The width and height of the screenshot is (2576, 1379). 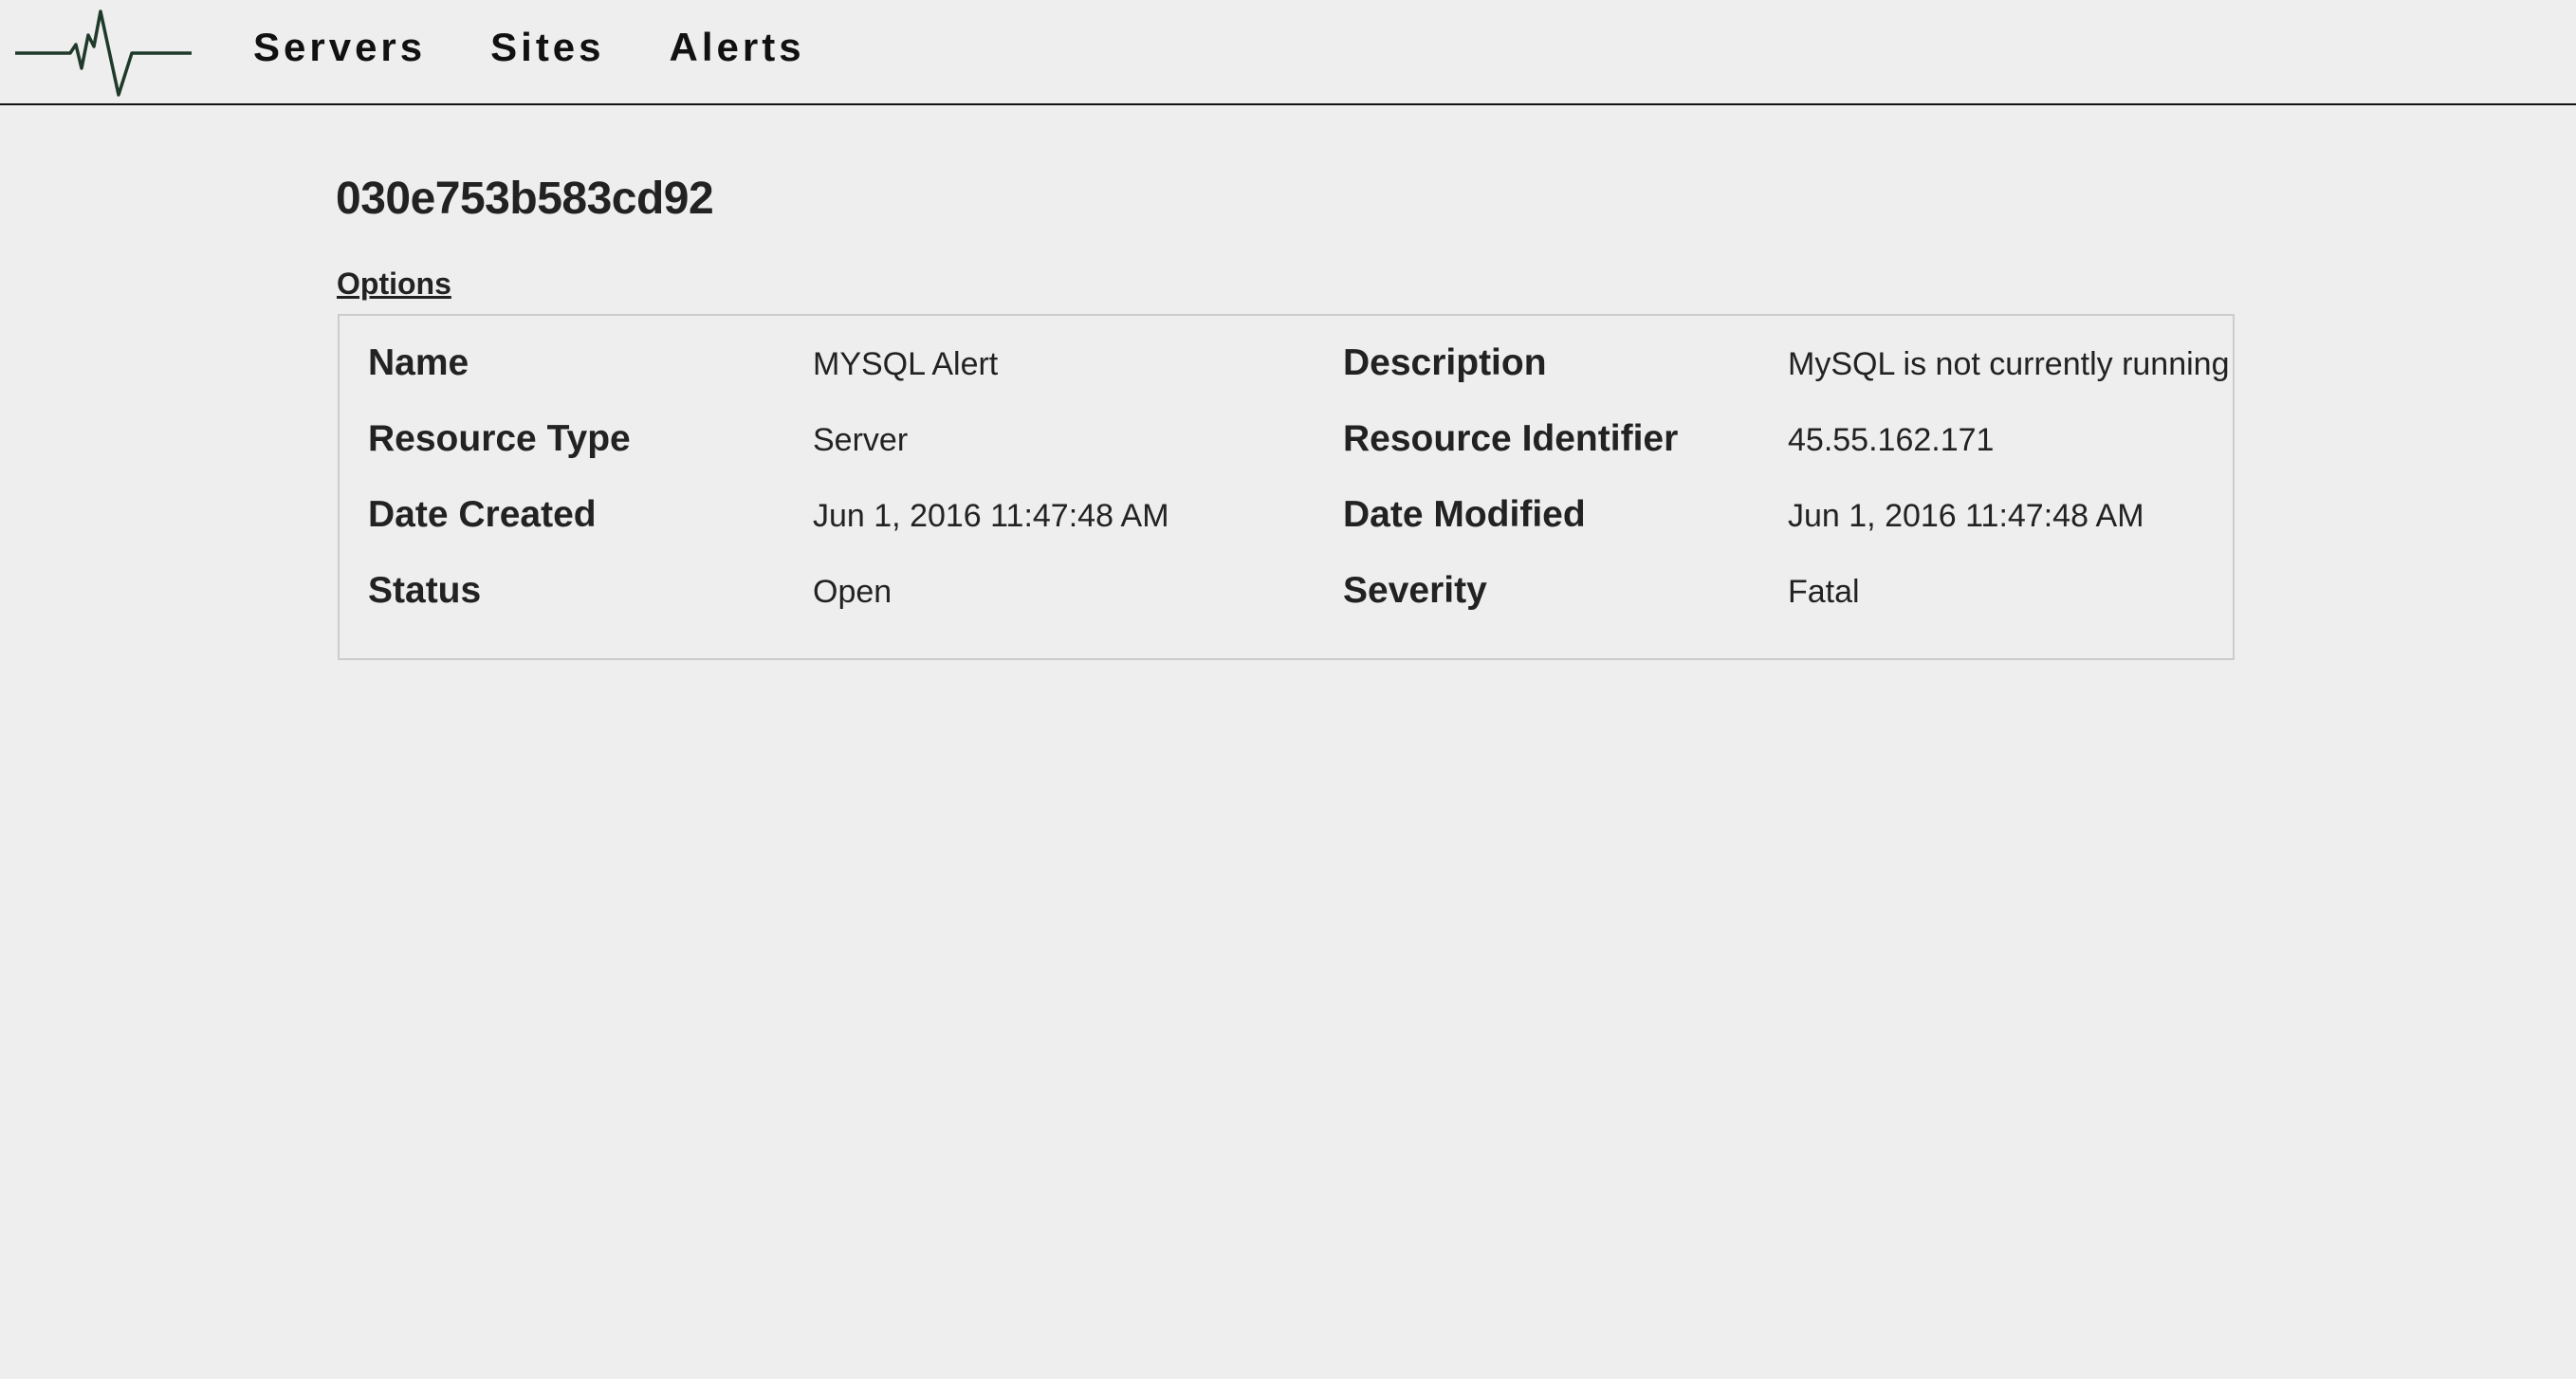 I want to click on nav-servers-link: Servers, so click(x=339, y=47).